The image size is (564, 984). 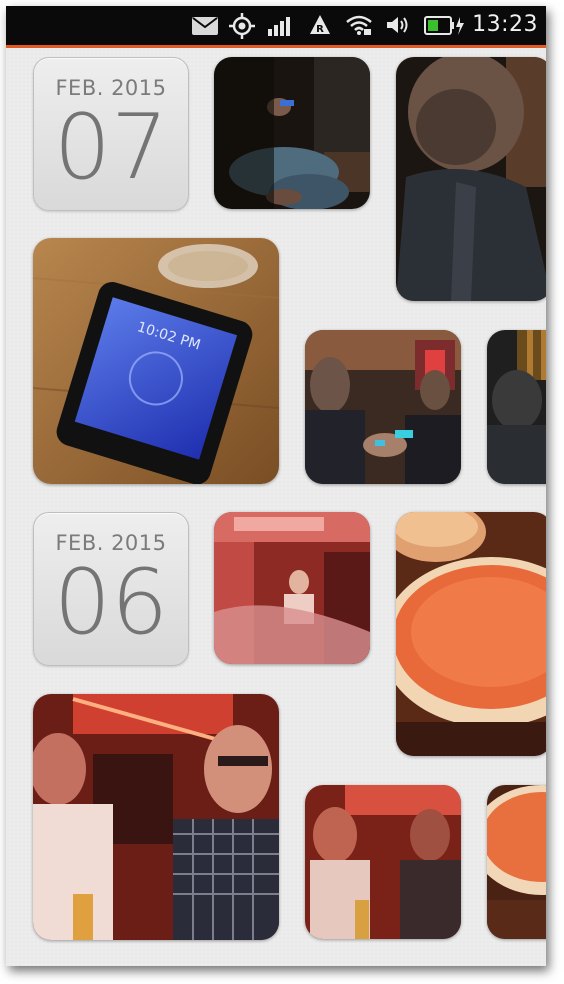 I want to click on date-header-feb-06: FEB. 2015 06, so click(x=111, y=589).